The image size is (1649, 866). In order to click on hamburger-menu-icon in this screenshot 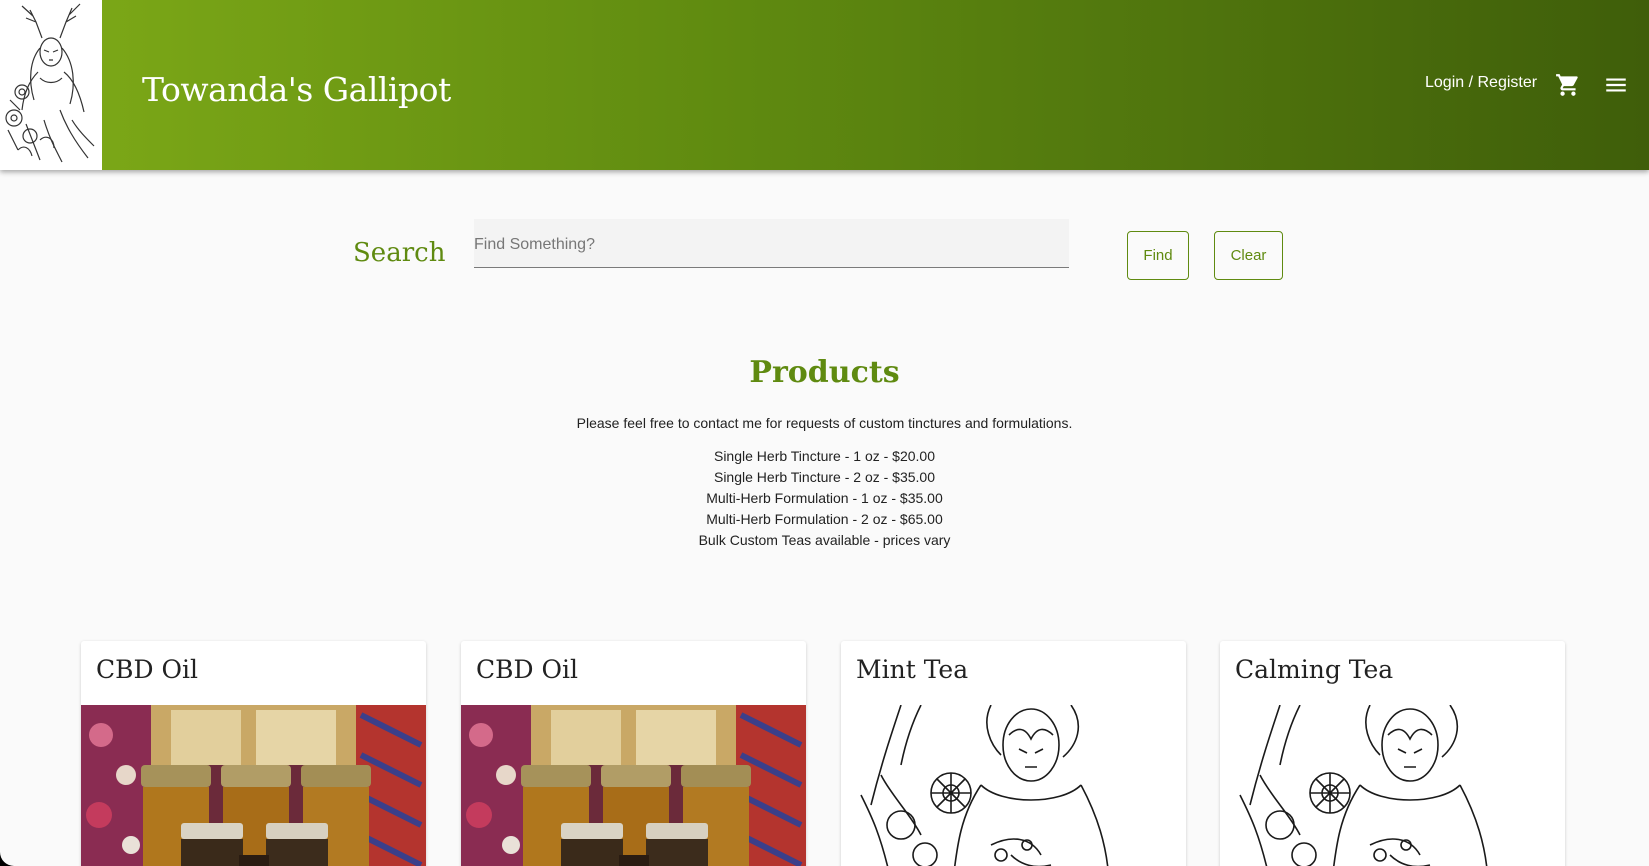, I will do `click(1616, 85)`.